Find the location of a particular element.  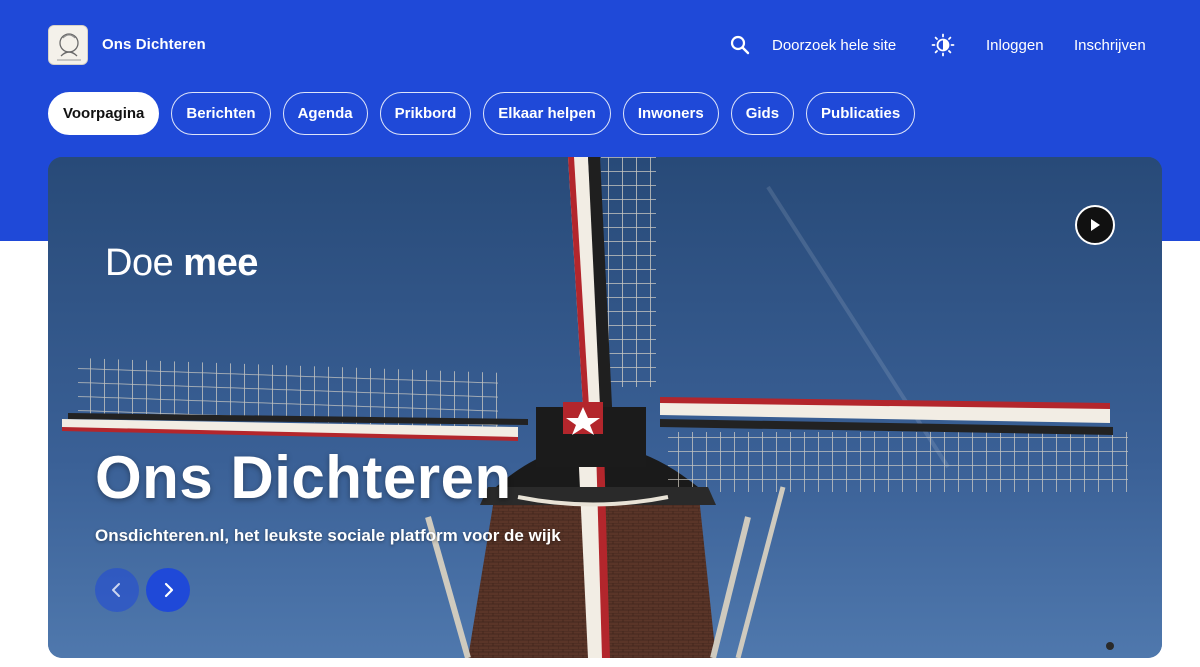

carousel-indicator-dot is located at coordinates (1110, 646).